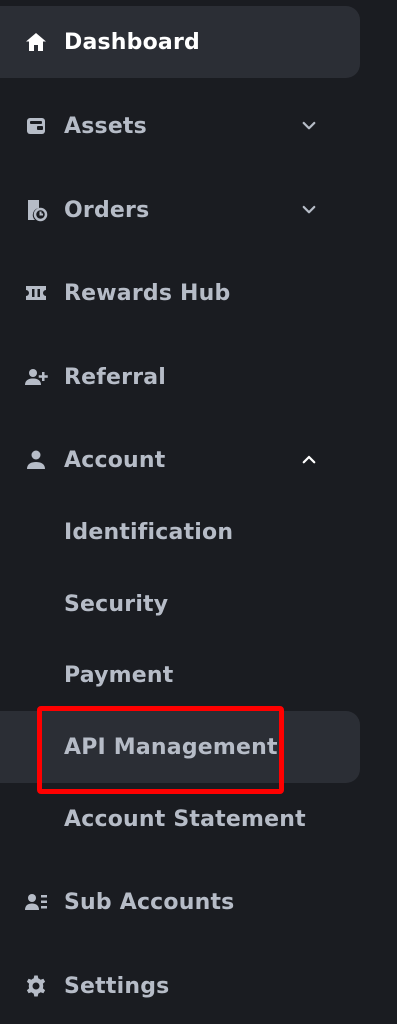 The image size is (397, 1024). What do you see at coordinates (36, 293) in the screenshot?
I see `ticket-icon` at bounding box center [36, 293].